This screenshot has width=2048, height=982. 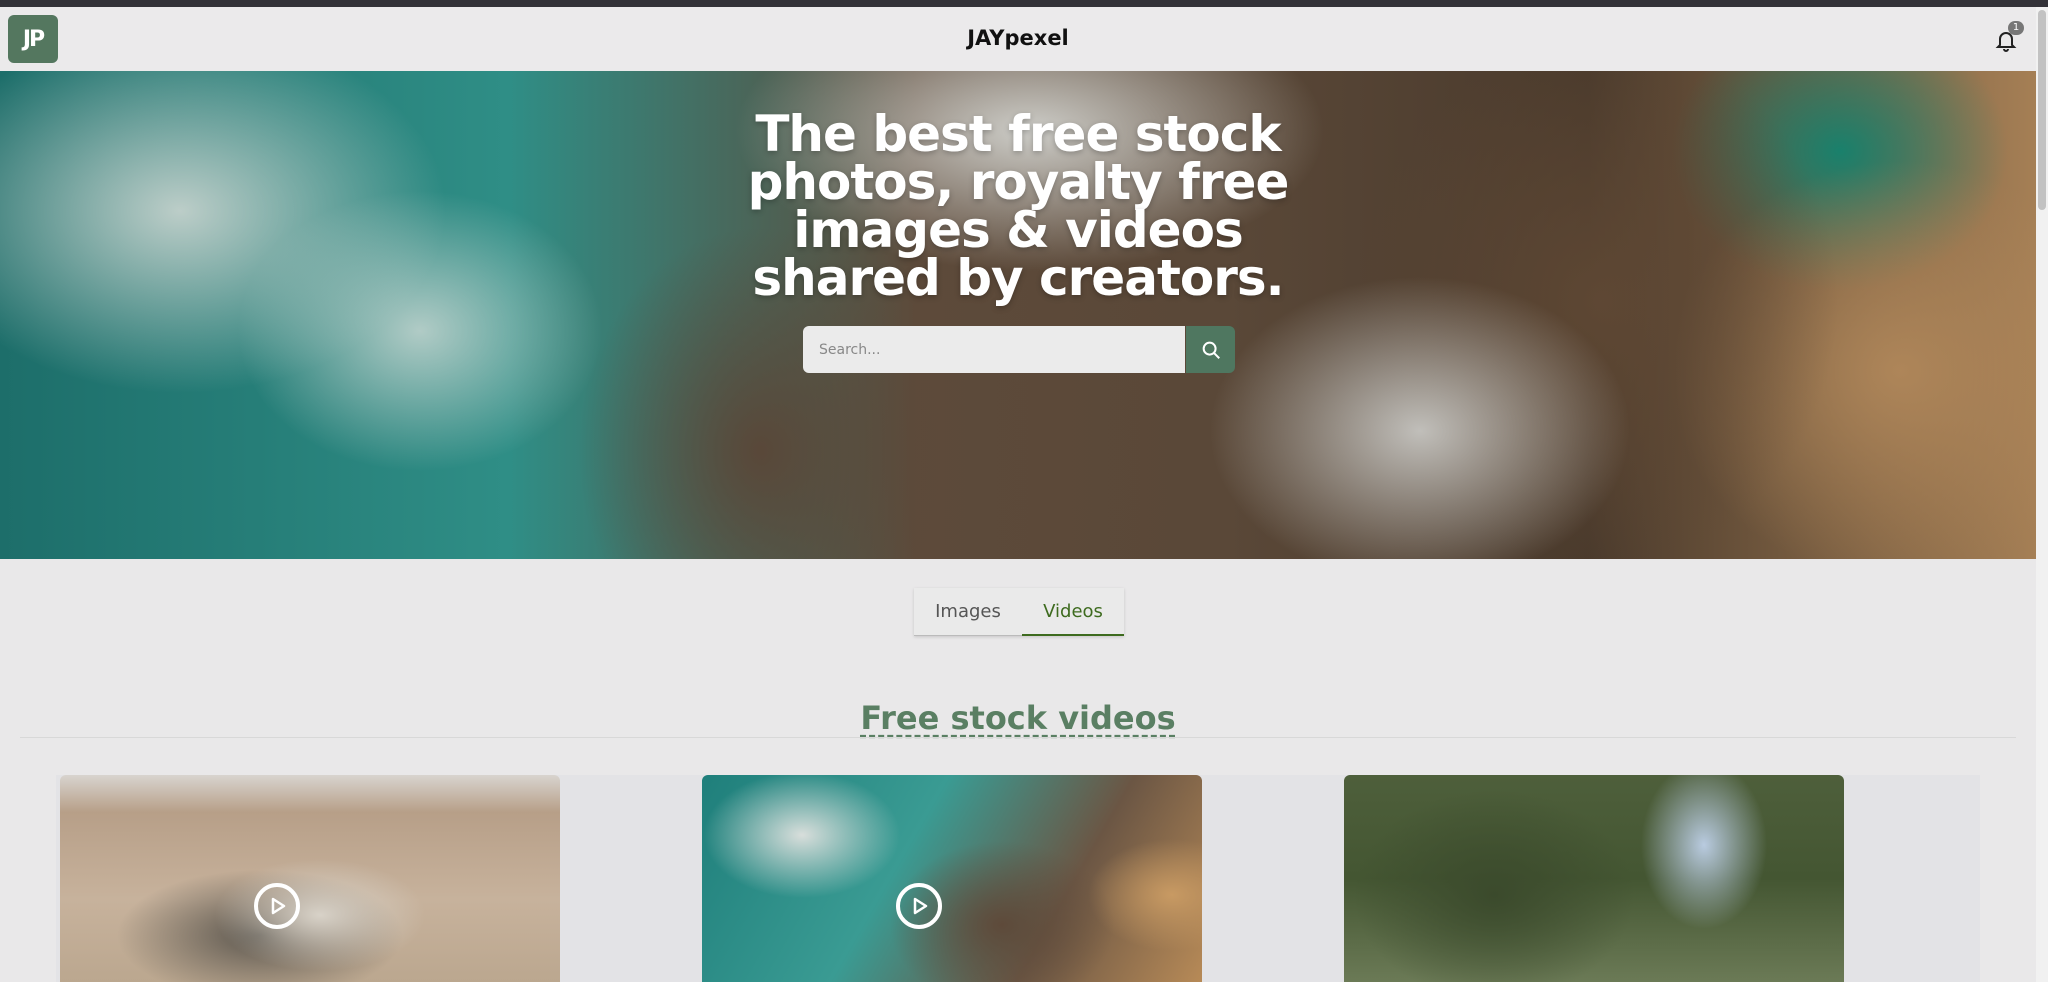 What do you see at coordinates (952, 878) in the screenshot?
I see `video-card-ocean` at bounding box center [952, 878].